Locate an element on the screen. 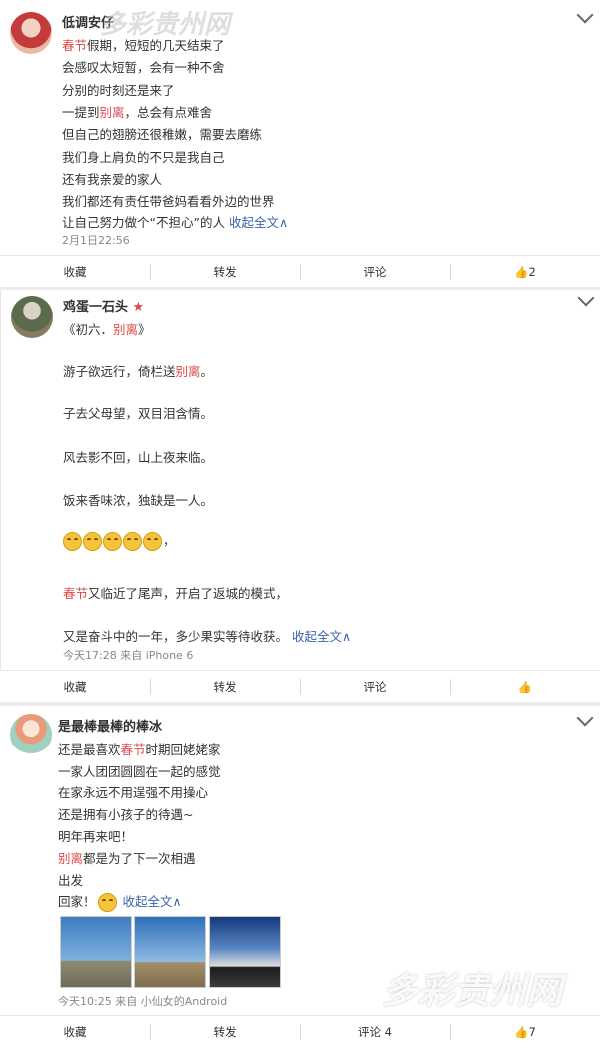 This screenshot has width=600, height=1048. post-text-line: 风去影不回，山上夜来临。 is located at coordinates (138, 457).